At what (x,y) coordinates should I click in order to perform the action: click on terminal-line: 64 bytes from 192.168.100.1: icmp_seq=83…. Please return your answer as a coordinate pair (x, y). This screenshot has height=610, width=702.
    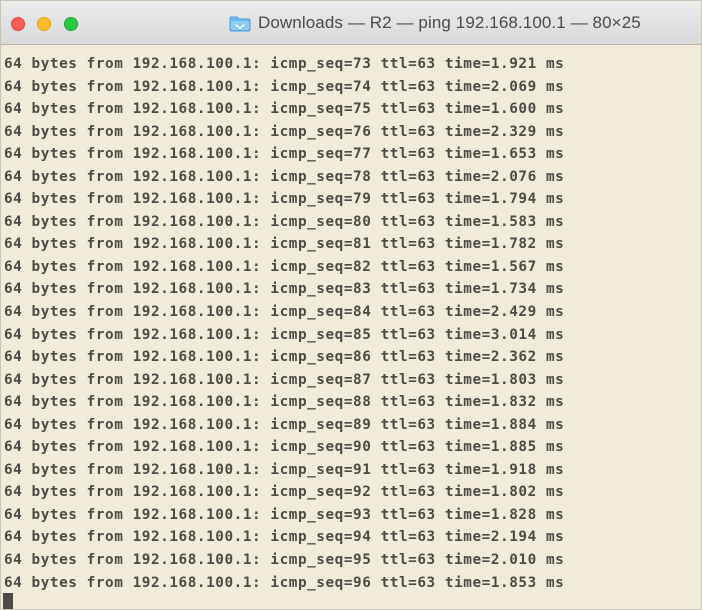
    Looking at the image, I should click on (284, 289).